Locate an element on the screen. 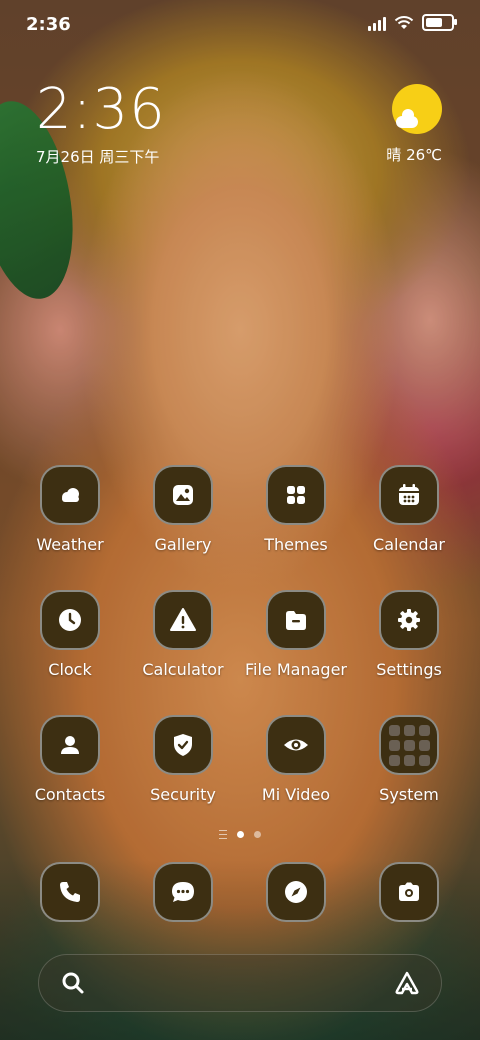 The width and height of the screenshot is (480, 1040). app-contacts: Contacts is located at coordinates (70, 759).